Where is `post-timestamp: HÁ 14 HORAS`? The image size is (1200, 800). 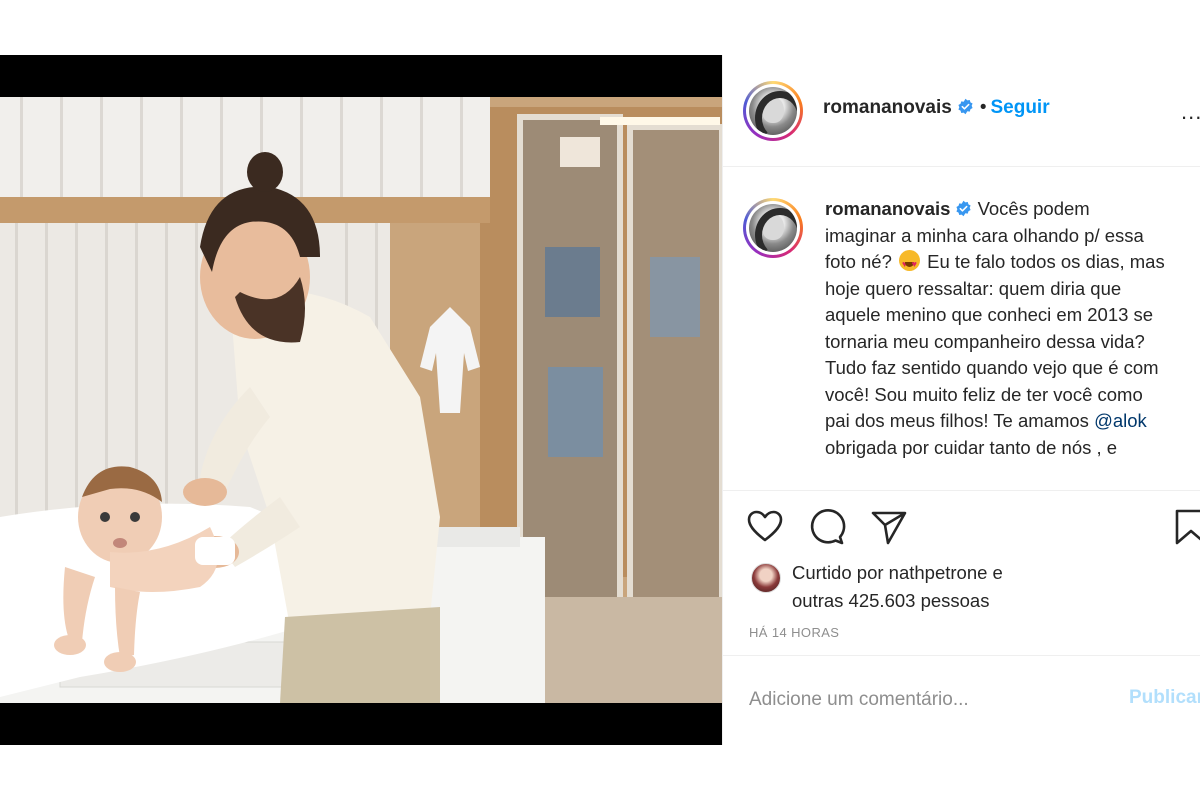
post-timestamp: HÁ 14 HORAS is located at coordinates (794, 632).